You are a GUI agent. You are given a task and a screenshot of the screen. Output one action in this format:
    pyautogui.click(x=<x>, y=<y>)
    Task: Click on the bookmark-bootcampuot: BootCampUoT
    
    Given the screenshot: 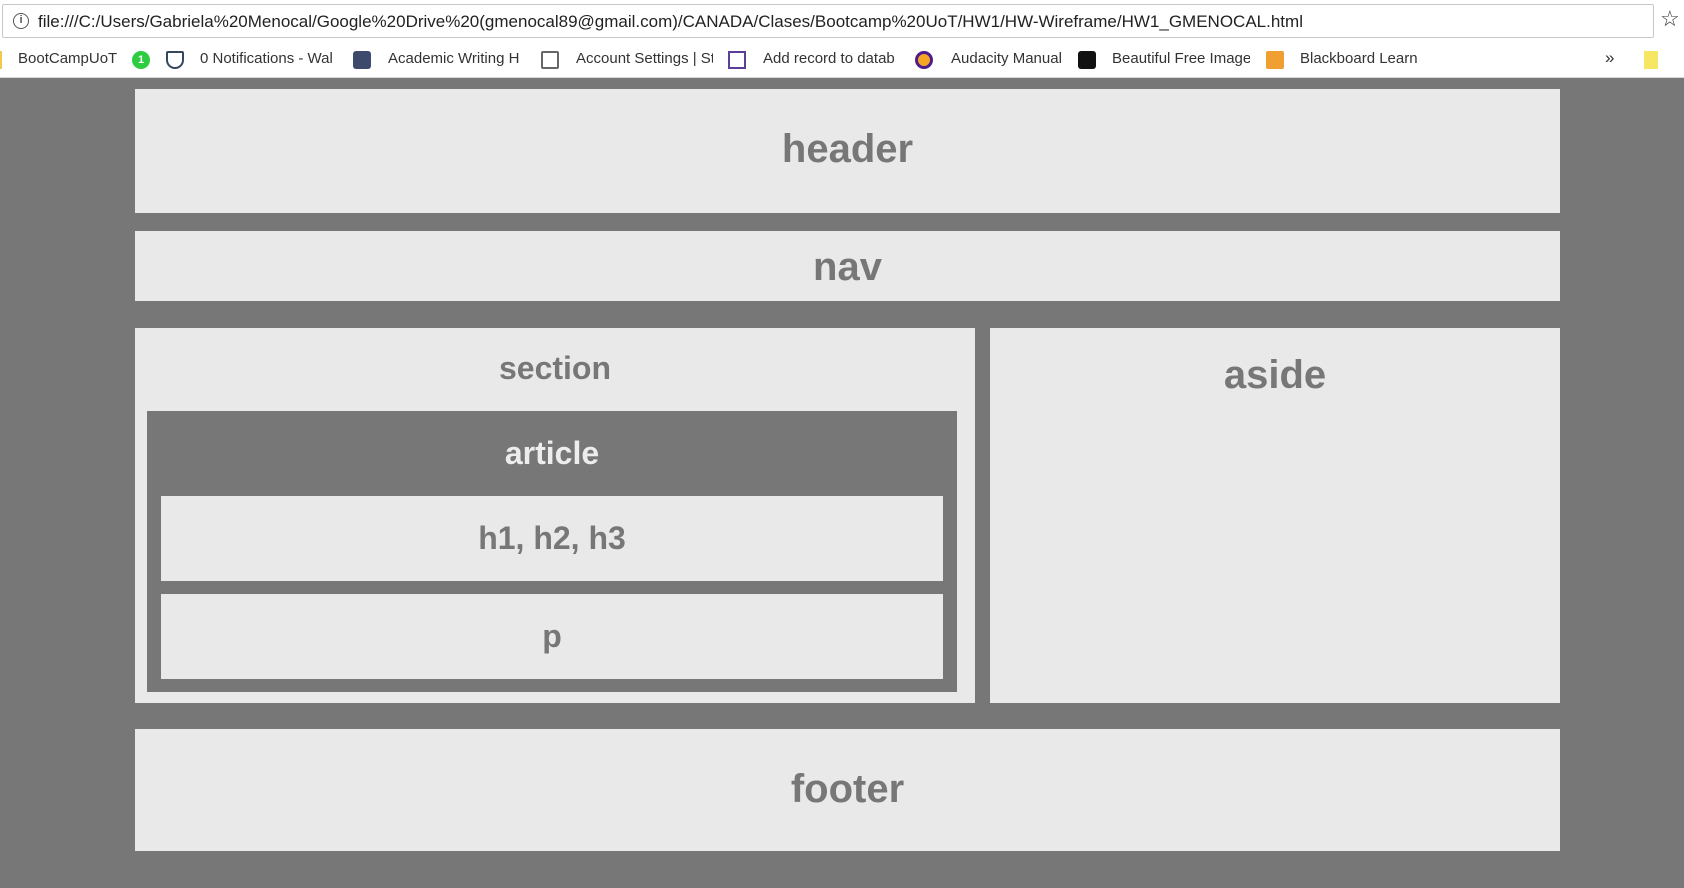 What is the action you would take?
    pyautogui.click(x=68, y=58)
    